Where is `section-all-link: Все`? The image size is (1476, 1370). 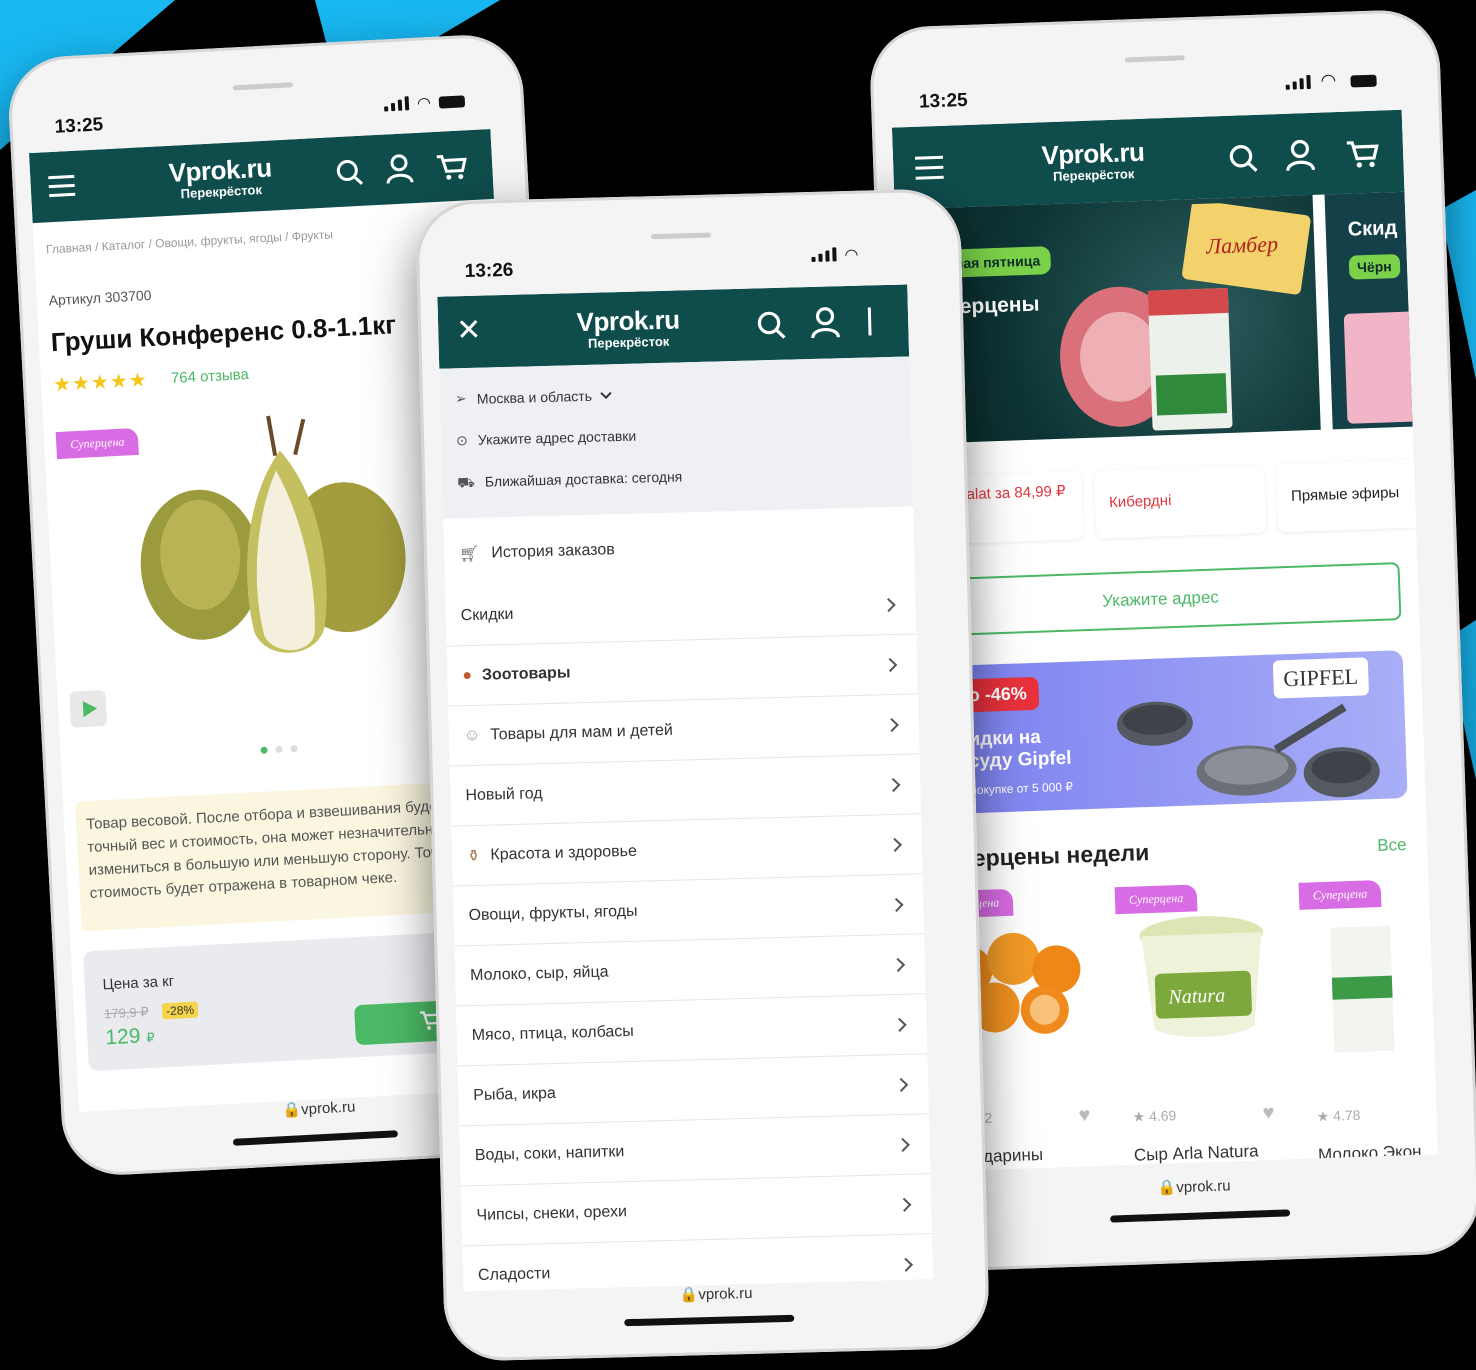 section-all-link: Все is located at coordinates (1392, 845).